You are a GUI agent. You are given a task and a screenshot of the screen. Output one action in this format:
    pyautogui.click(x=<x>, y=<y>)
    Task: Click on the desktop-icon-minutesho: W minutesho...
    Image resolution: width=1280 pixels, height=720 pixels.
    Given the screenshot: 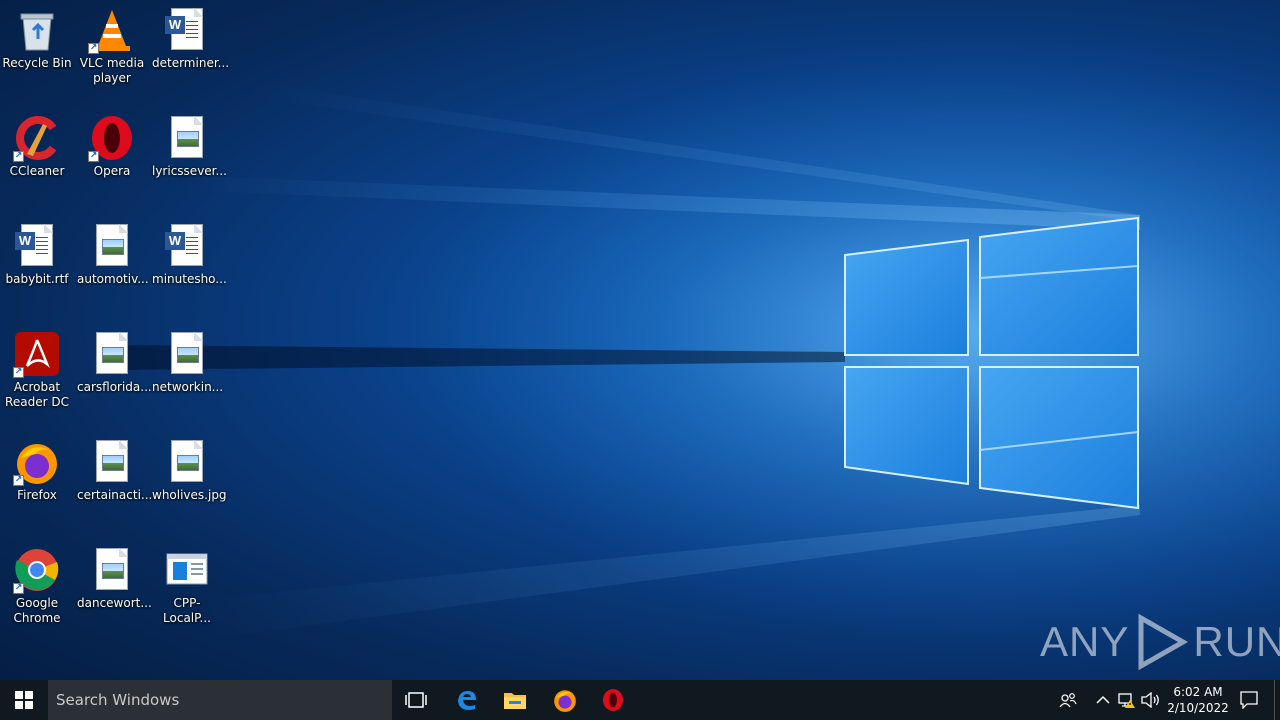 What is the action you would take?
    pyautogui.click(x=188, y=251)
    